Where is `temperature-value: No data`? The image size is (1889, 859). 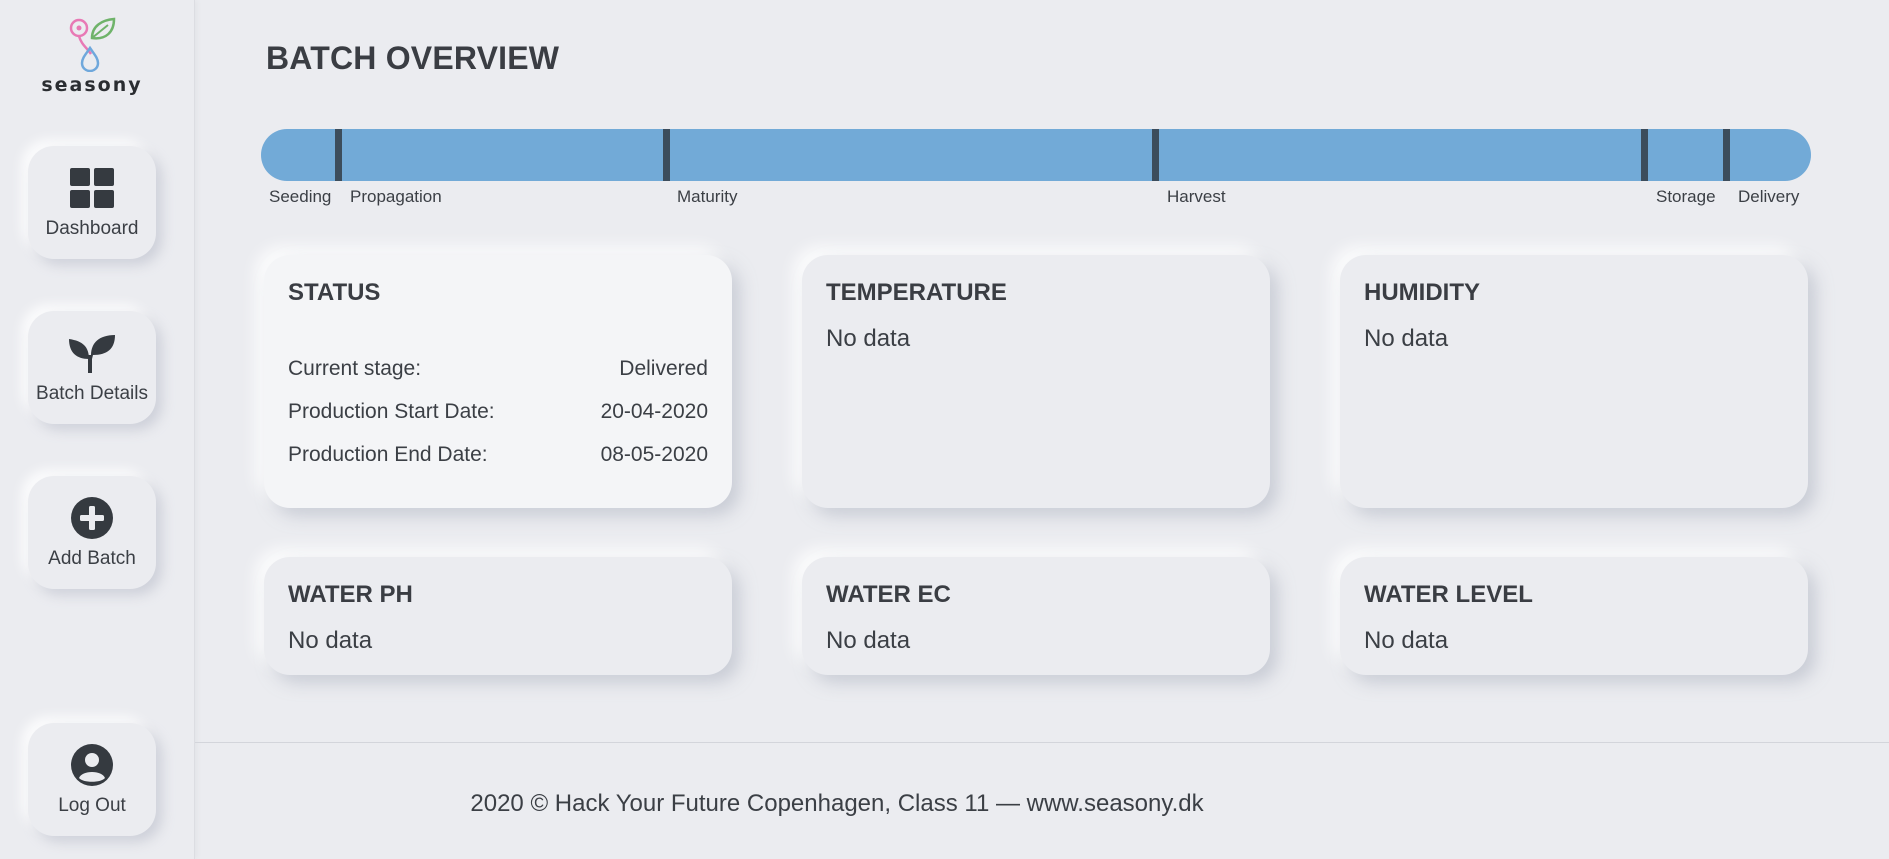
temperature-value: No data is located at coordinates (868, 338).